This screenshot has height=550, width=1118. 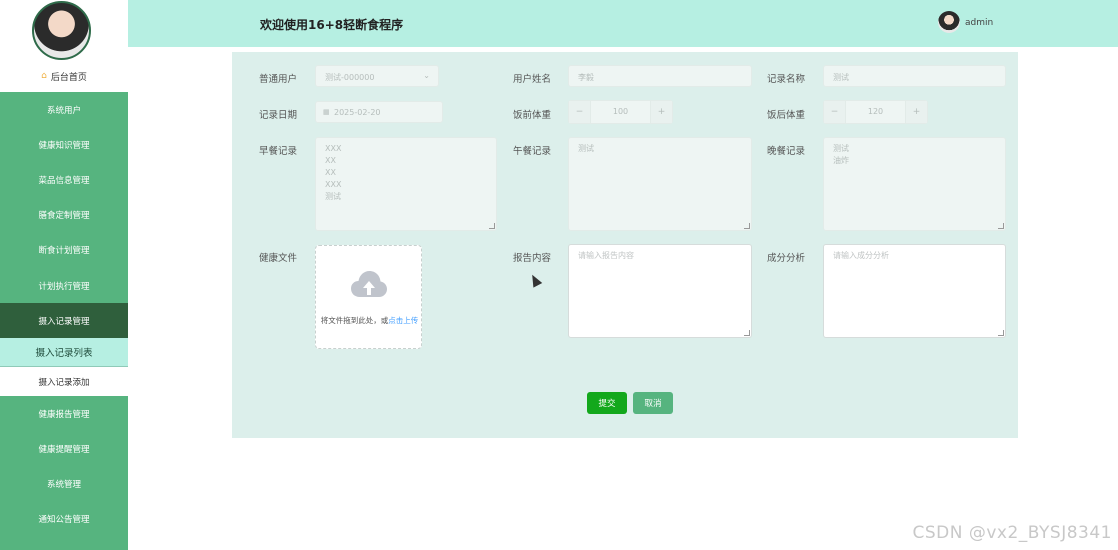 What do you see at coordinates (369, 284) in the screenshot?
I see `cloud-upload-icon` at bounding box center [369, 284].